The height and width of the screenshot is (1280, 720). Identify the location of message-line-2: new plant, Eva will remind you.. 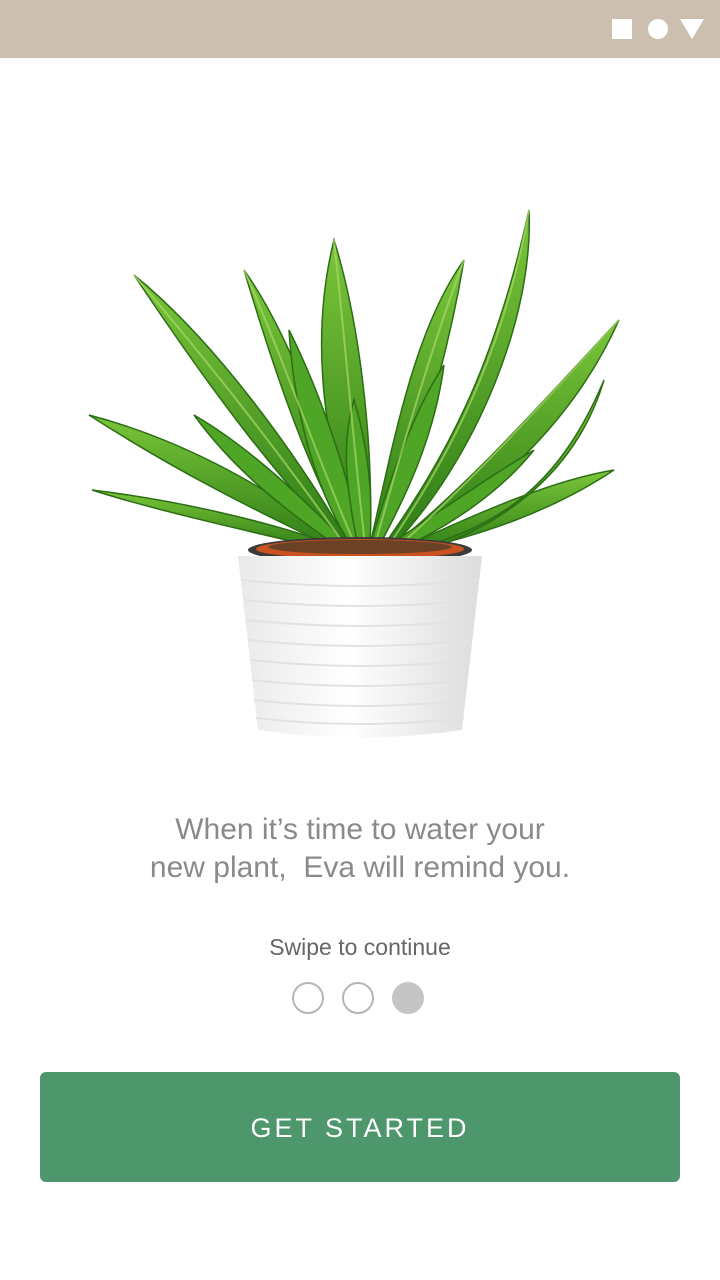
(360, 867).